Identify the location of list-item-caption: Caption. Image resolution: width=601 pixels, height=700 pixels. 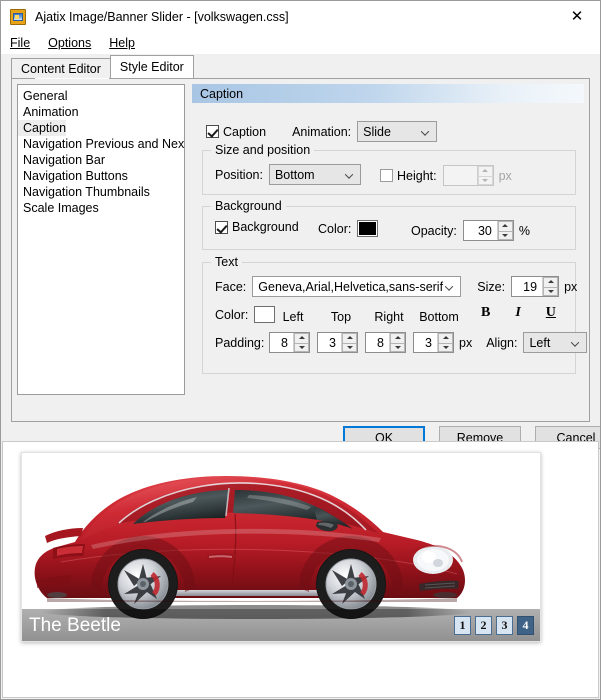
(42, 128).